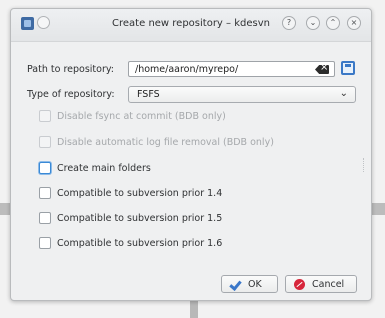 The height and width of the screenshot is (318, 385). What do you see at coordinates (322, 69) in the screenshot?
I see `clear-text-icon` at bounding box center [322, 69].